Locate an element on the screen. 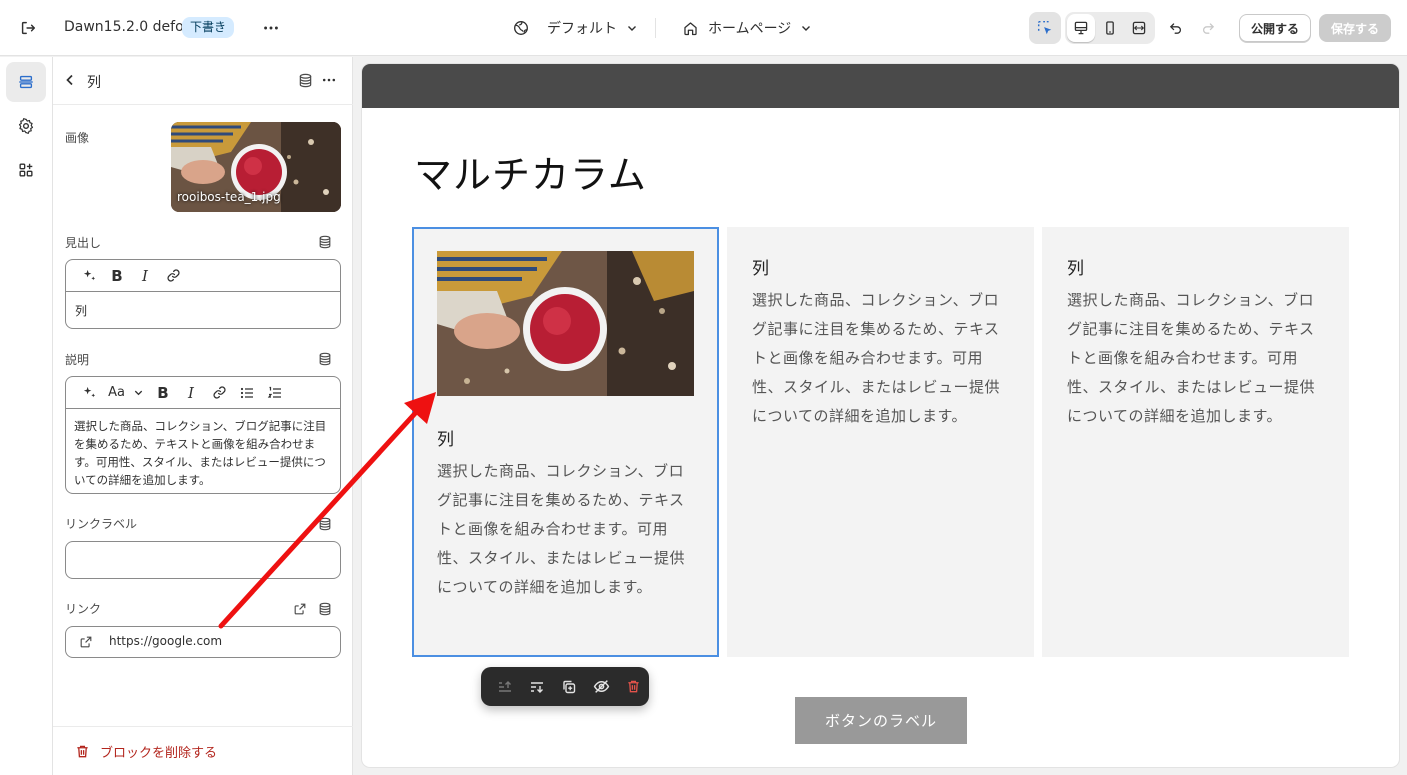  font-size-dropdown: Aa is located at coordinates (126, 393).